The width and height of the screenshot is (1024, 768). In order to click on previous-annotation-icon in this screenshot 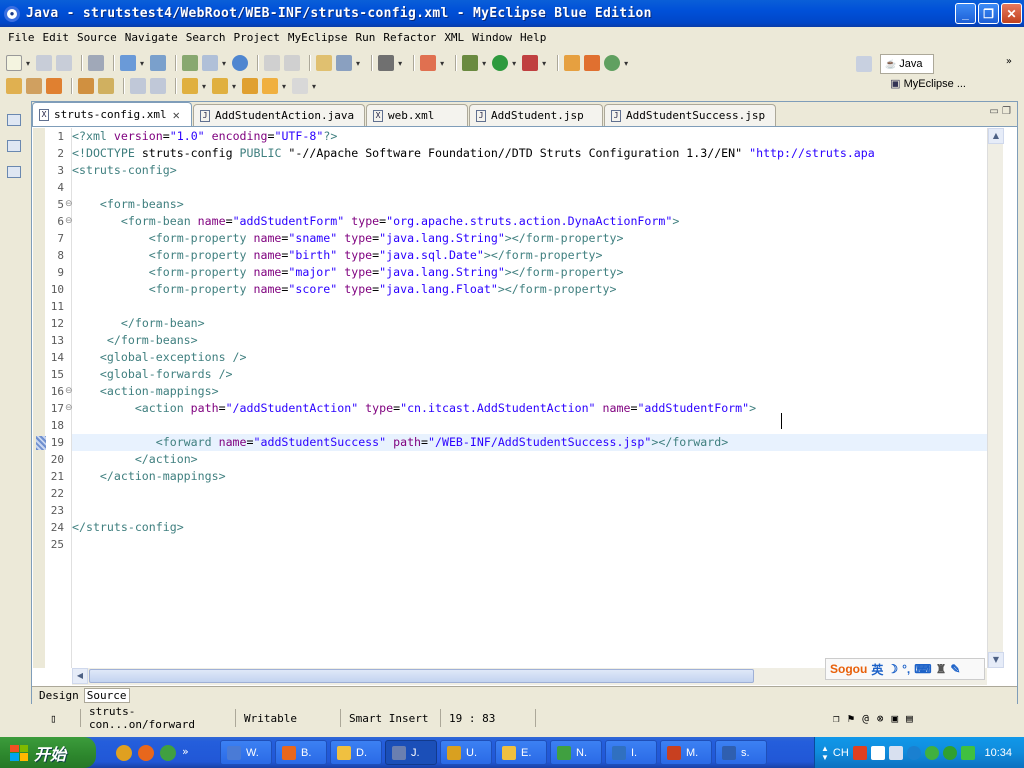, I will do `click(220, 86)`.